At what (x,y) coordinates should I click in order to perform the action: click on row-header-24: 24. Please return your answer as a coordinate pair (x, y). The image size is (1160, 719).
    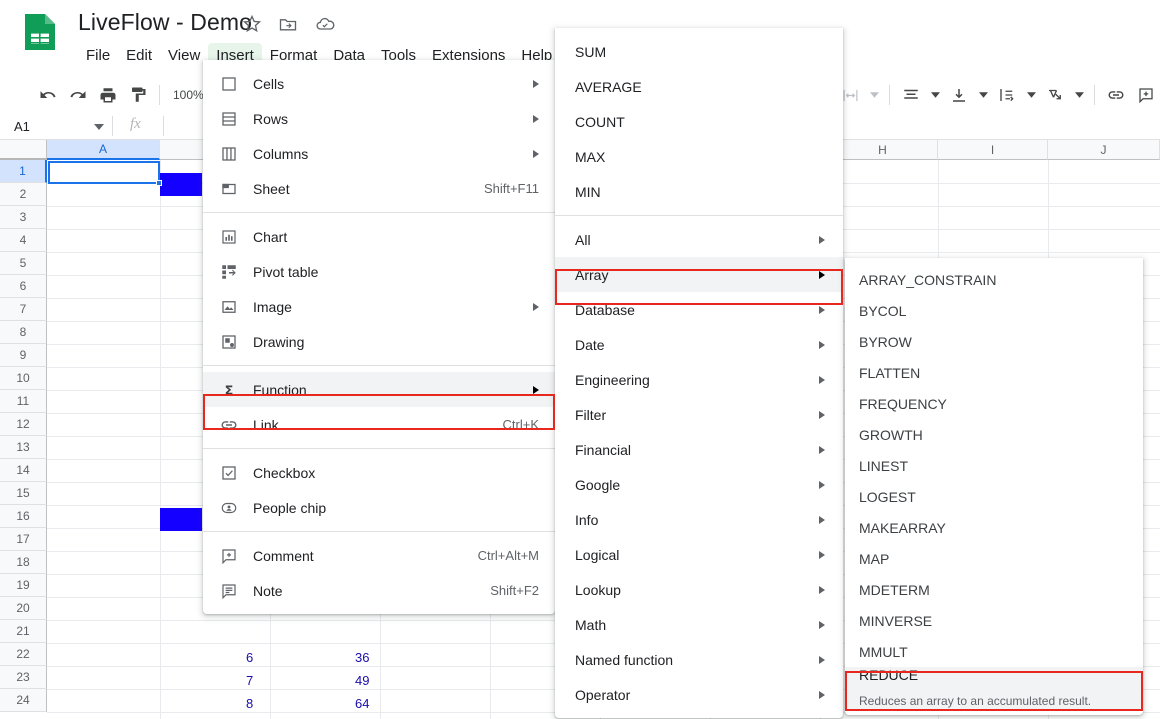
    Looking at the image, I should click on (23, 700).